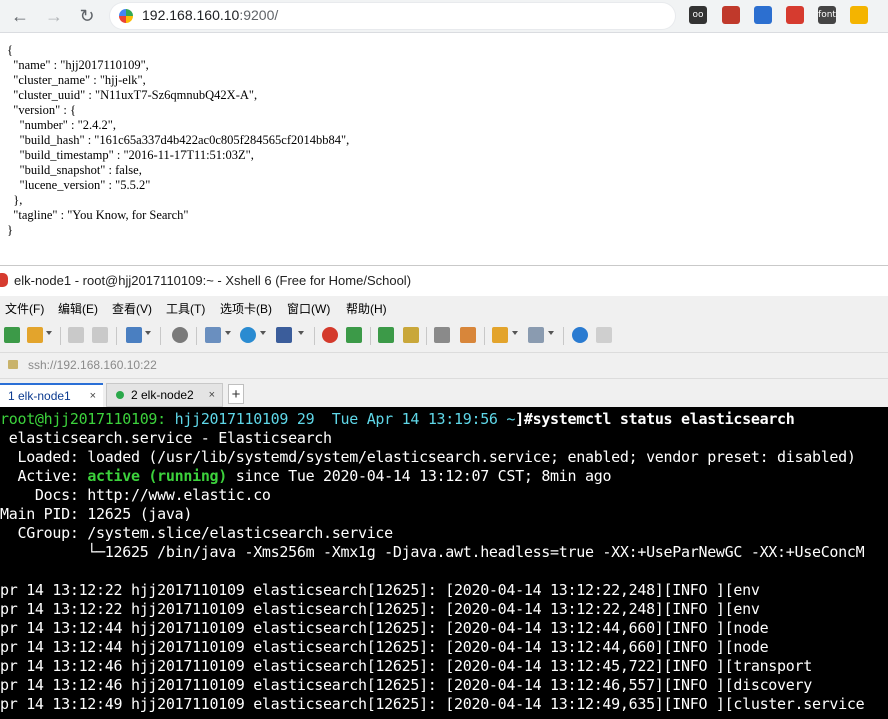 The height and width of the screenshot is (719, 888). I want to click on keyboard-icon, so click(442, 335).